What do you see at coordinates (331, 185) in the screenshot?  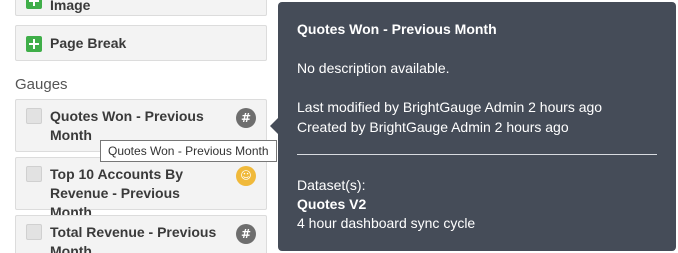 I see `dataset-label: Dataset(s):` at bounding box center [331, 185].